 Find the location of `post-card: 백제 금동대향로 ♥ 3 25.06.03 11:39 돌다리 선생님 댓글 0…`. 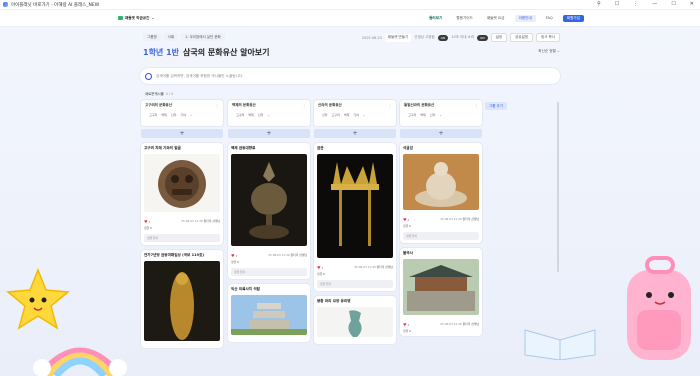

post-card: 백제 금동대향로 ♥ 3 25.06.03 11:39 돌다리 선생님 댓글 0… is located at coordinates (269, 211).